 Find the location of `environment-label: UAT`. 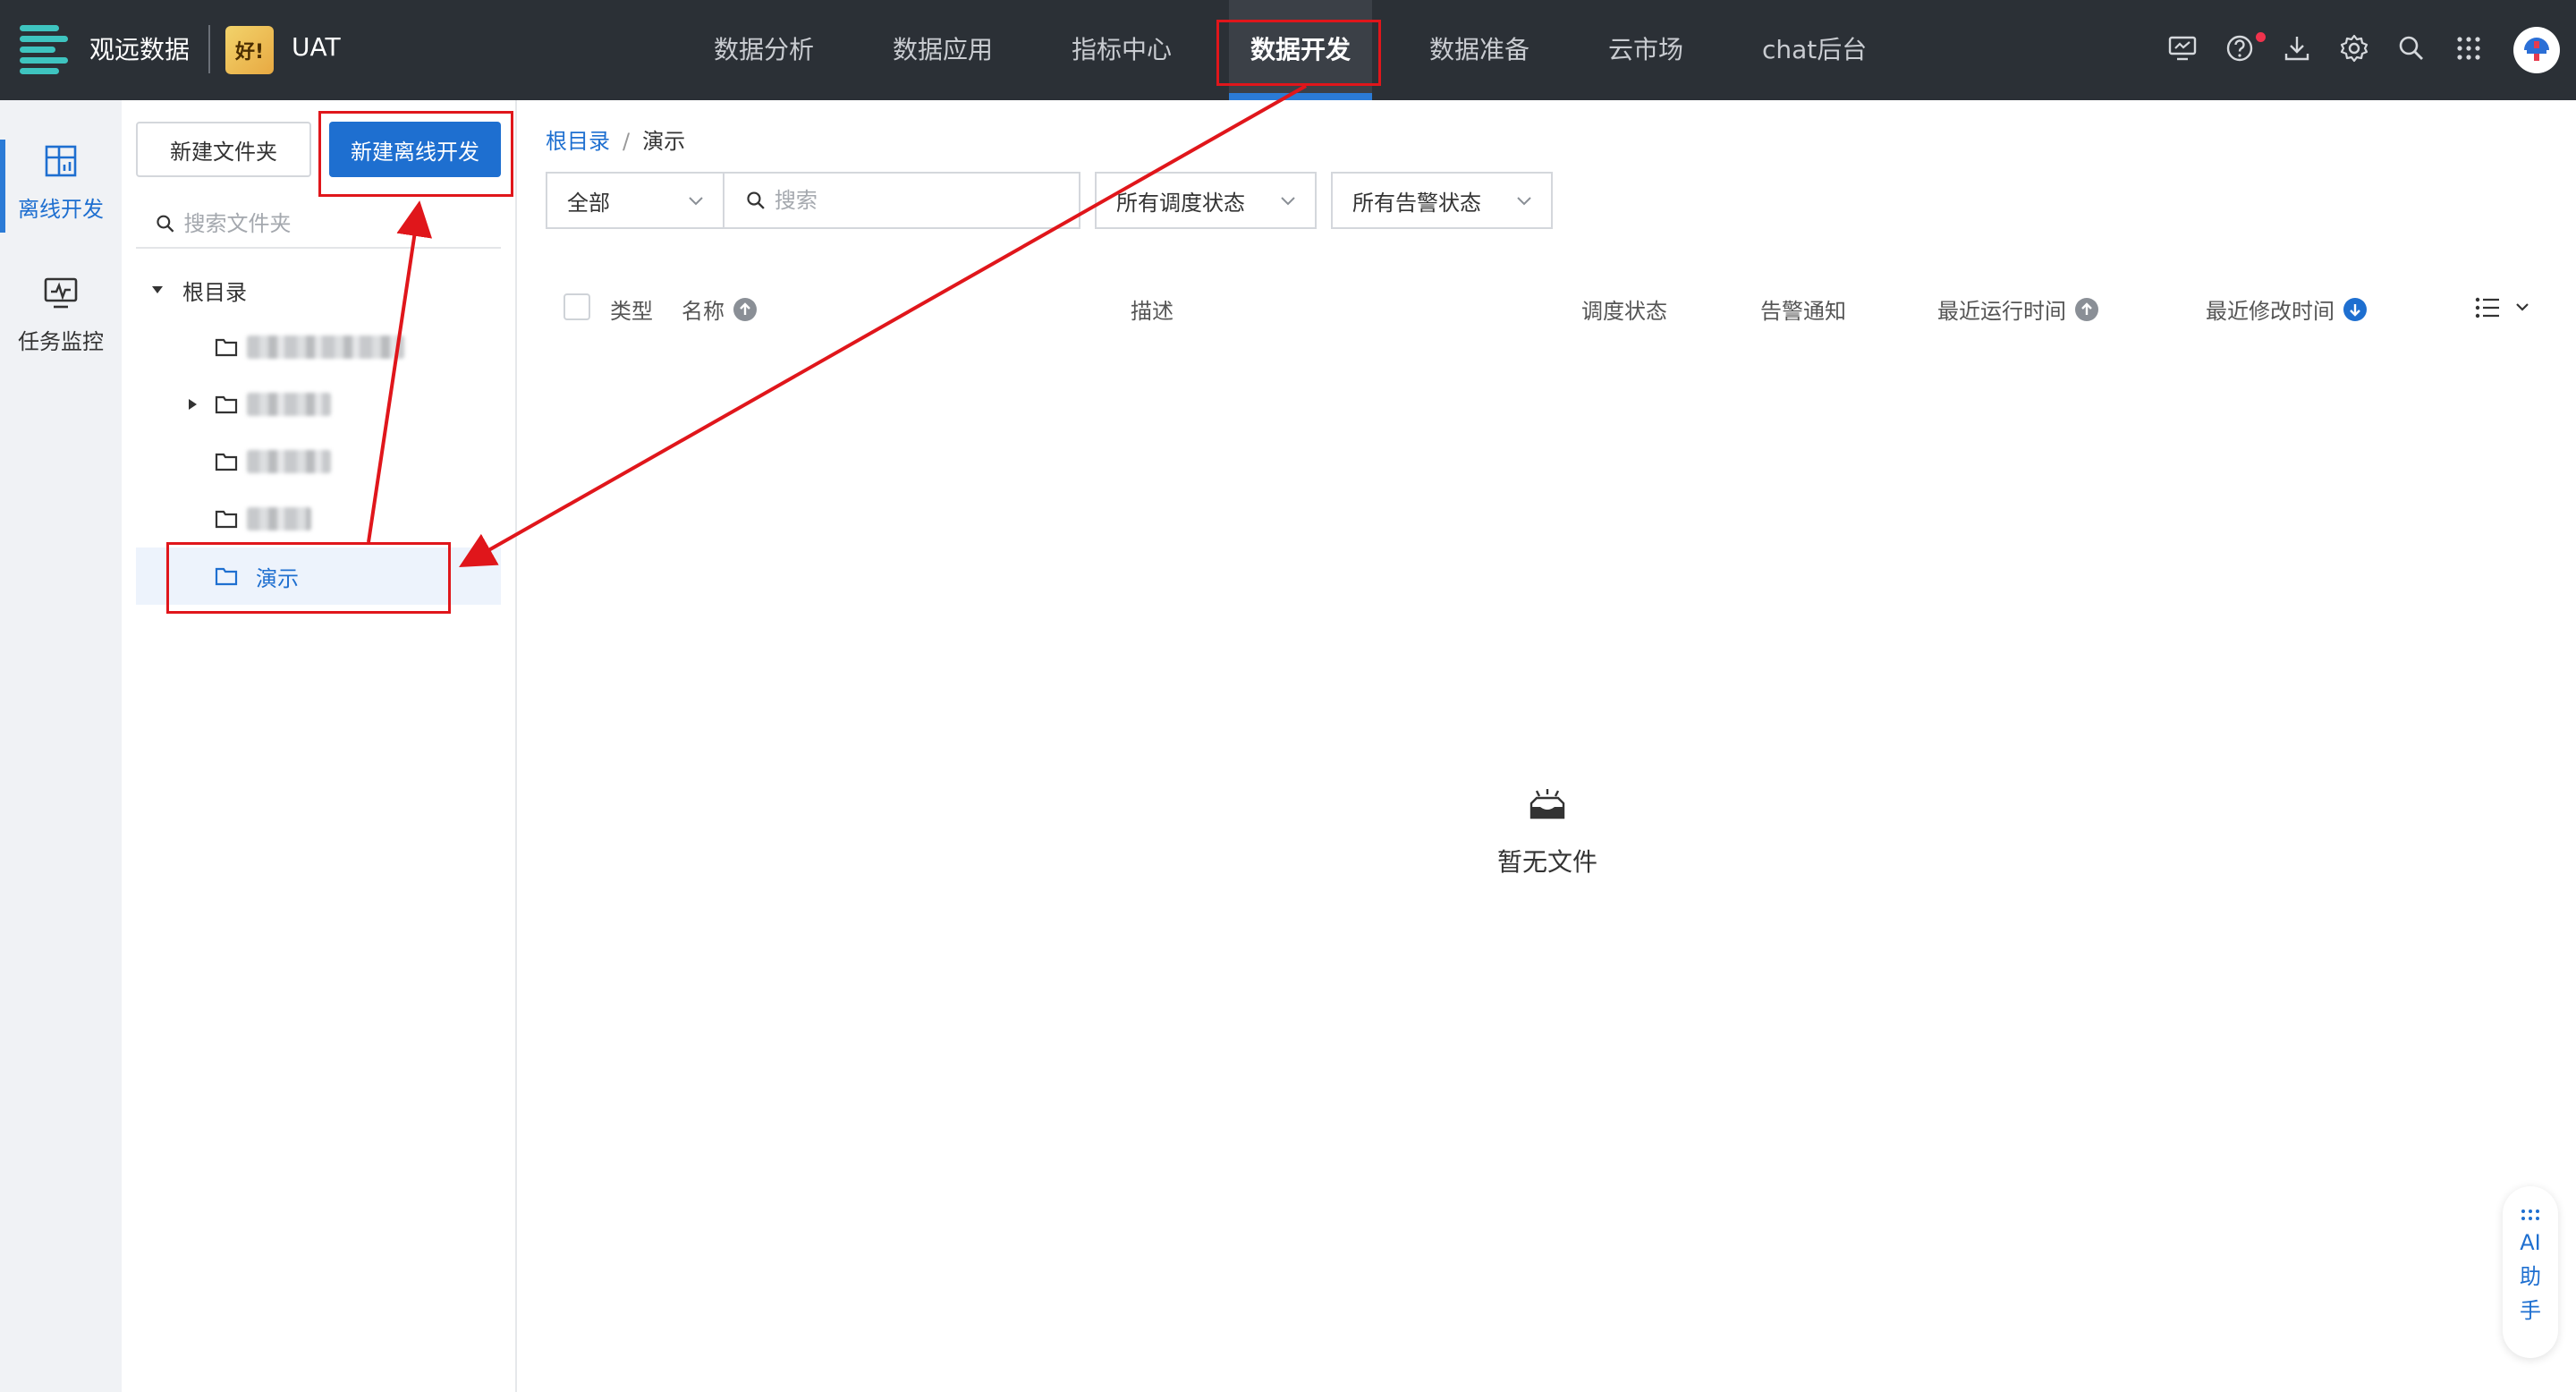

environment-label: UAT is located at coordinates (316, 47).